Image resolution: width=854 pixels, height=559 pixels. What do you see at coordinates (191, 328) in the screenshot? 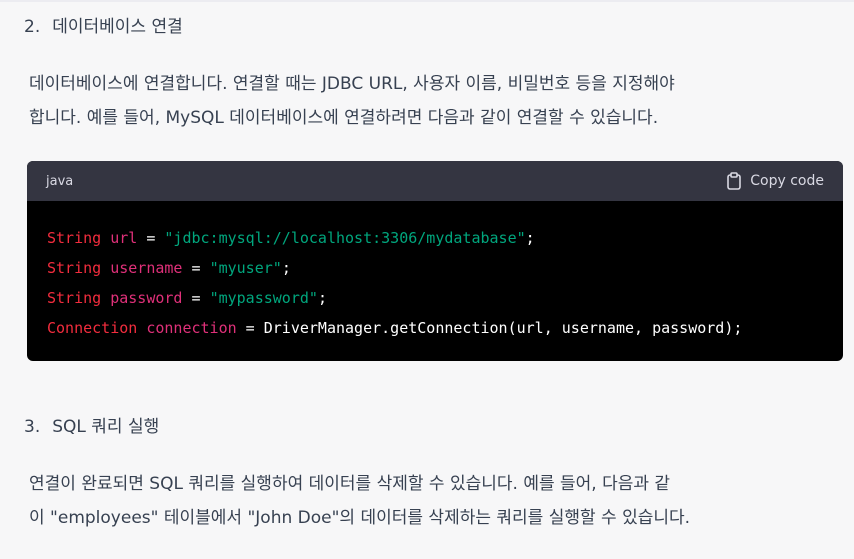
I see `code-token-variable: connection` at bounding box center [191, 328].